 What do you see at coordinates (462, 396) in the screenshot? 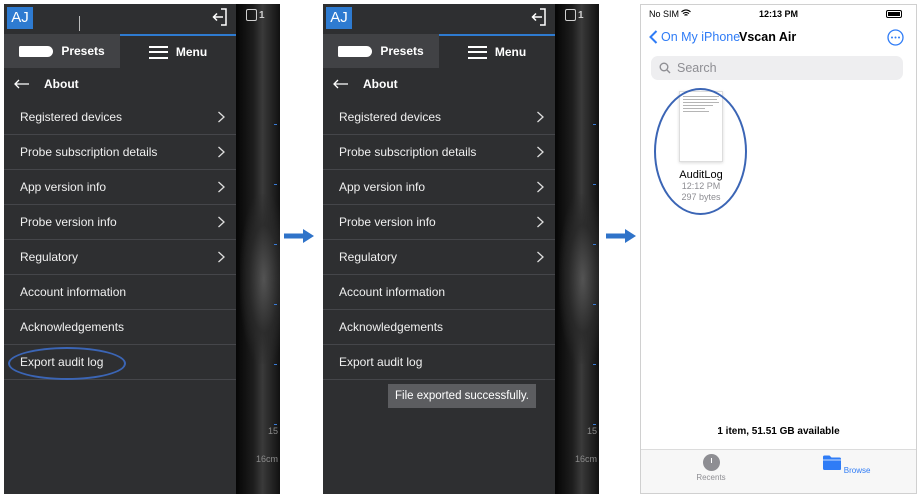
I see `toast-message: File exported successfully.` at bounding box center [462, 396].